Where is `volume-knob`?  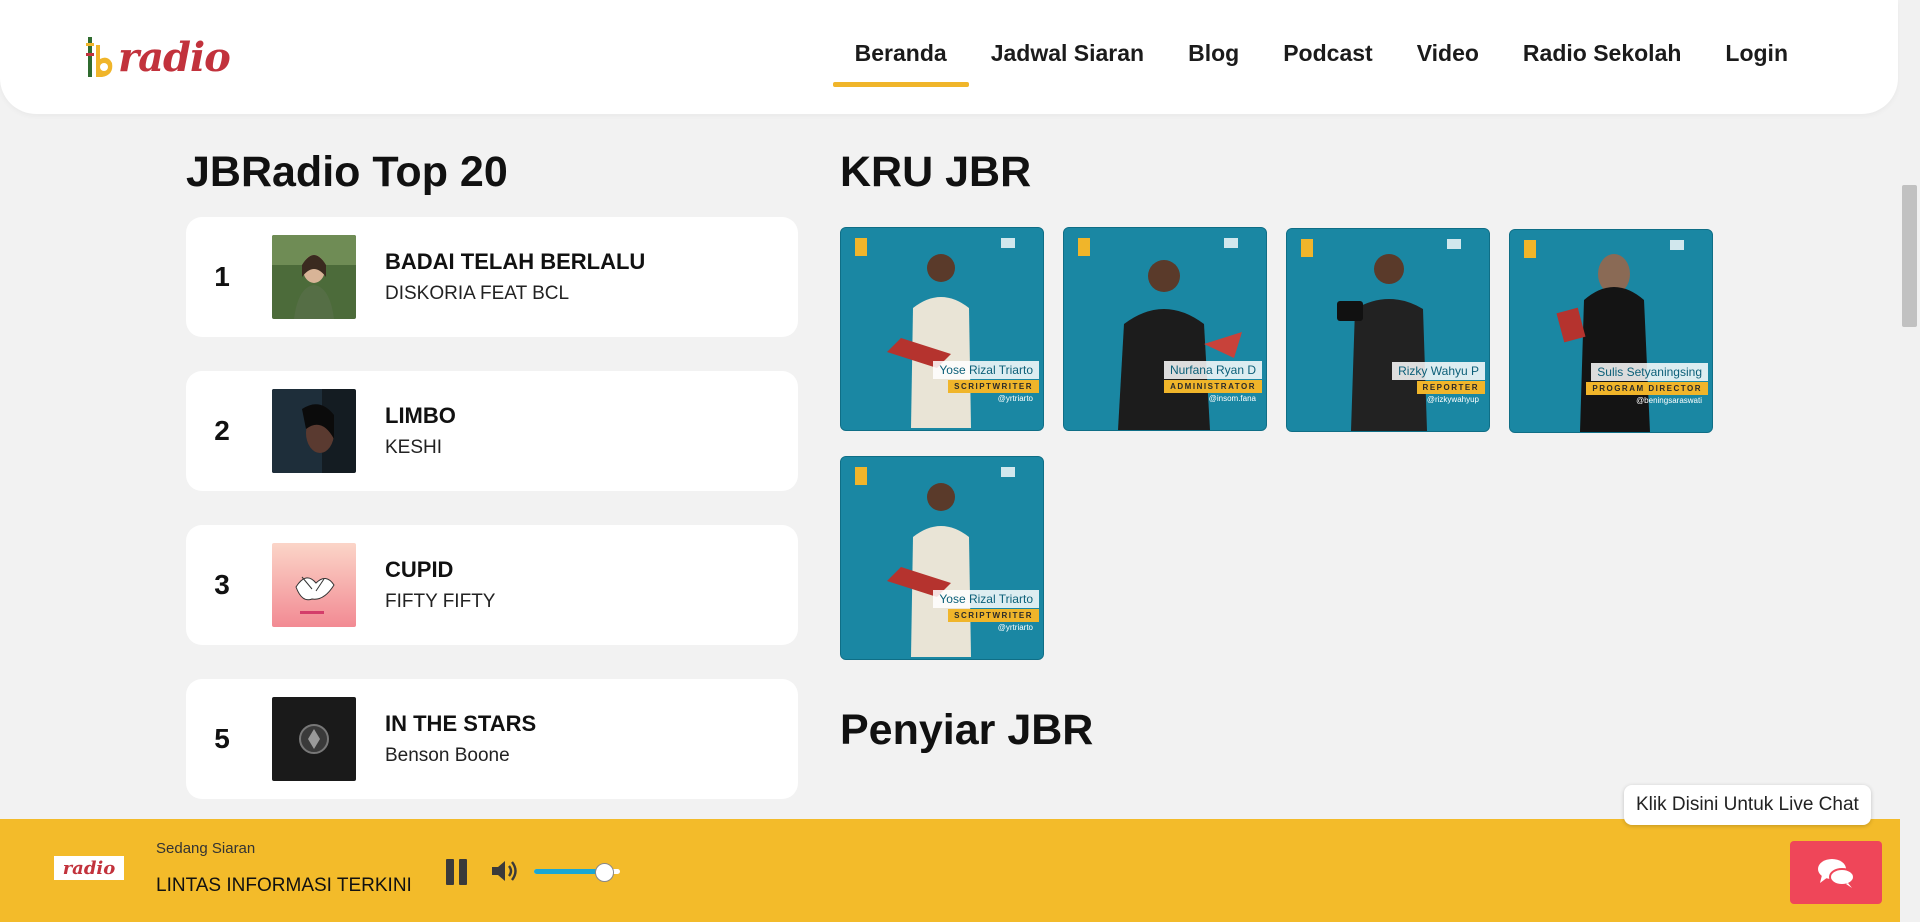 volume-knob is located at coordinates (604, 872).